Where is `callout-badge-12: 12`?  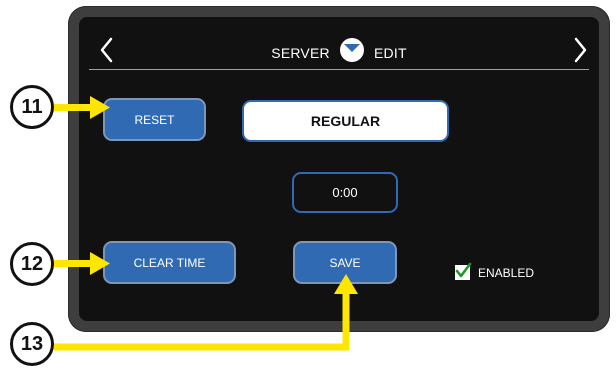 callout-badge-12: 12 is located at coordinates (32, 264).